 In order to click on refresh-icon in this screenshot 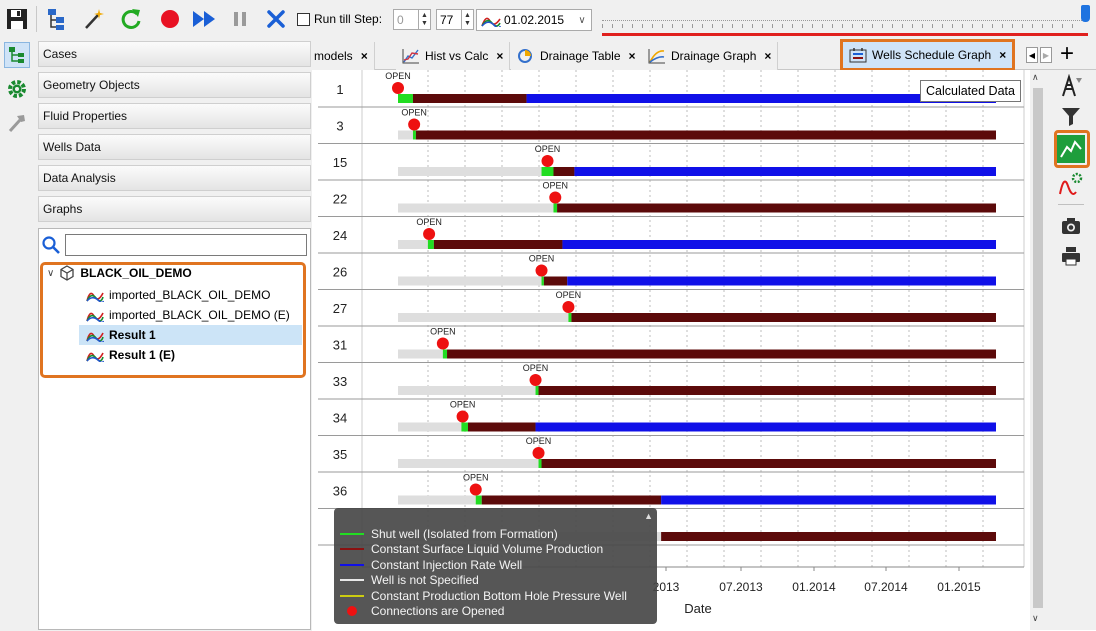, I will do `click(131, 19)`.